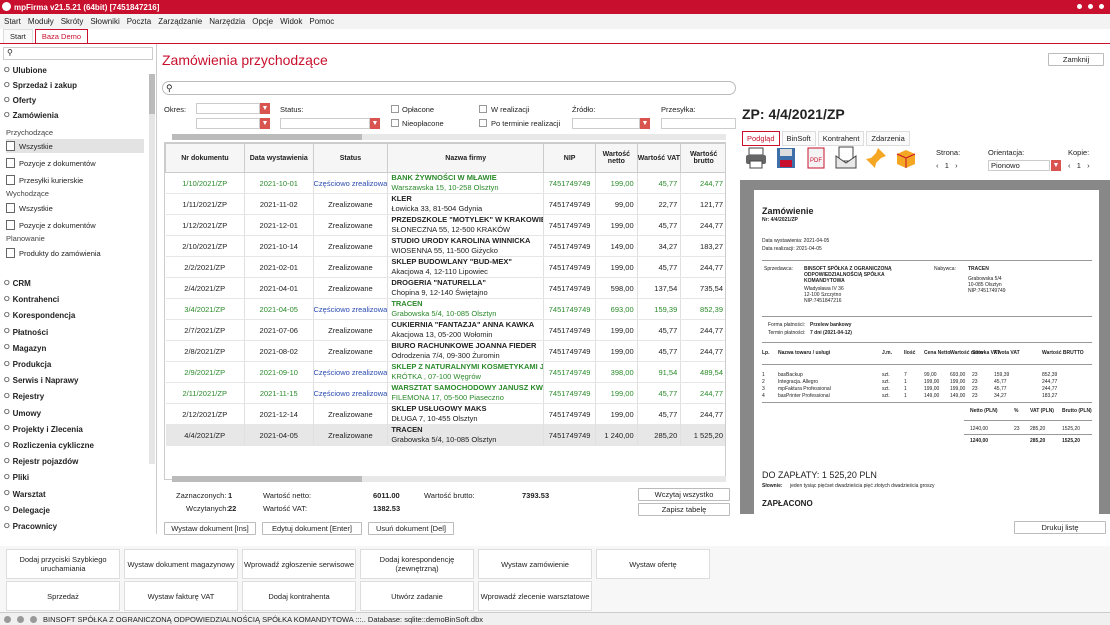 The height and width of the screenshot is (625, 1110). Describe the element at coordinates (466, 158) in the screenshot. I see `column-header: Nazwa firmy` at that location.